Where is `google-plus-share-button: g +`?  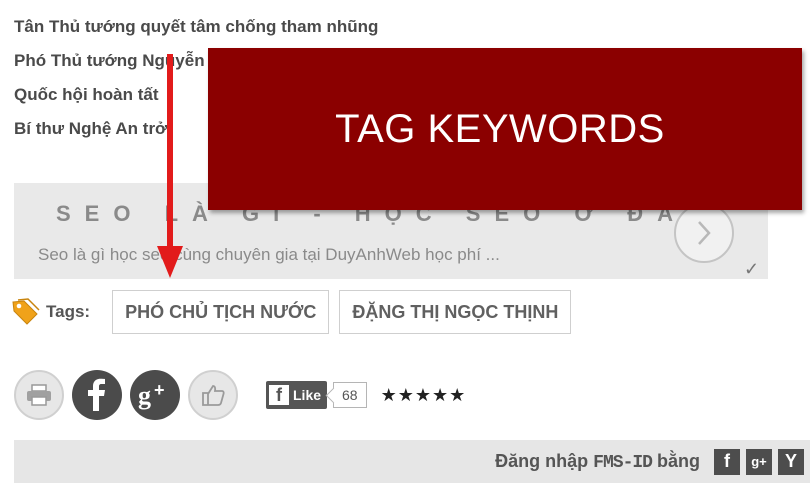
google-plus-share-button: g + is located at coordinates (155, 395).